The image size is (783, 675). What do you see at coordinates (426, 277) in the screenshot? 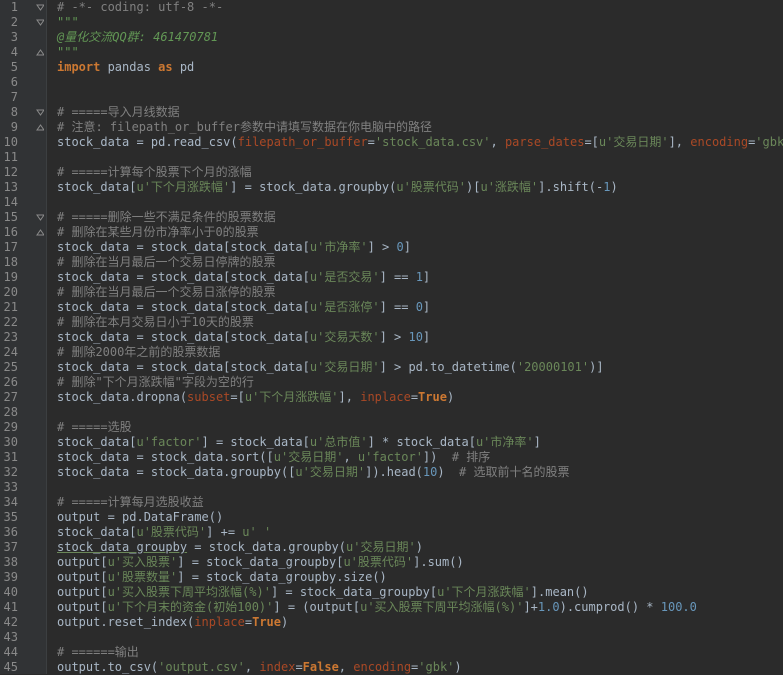
I see `code-token: ]` at bounding box center [426, 277].